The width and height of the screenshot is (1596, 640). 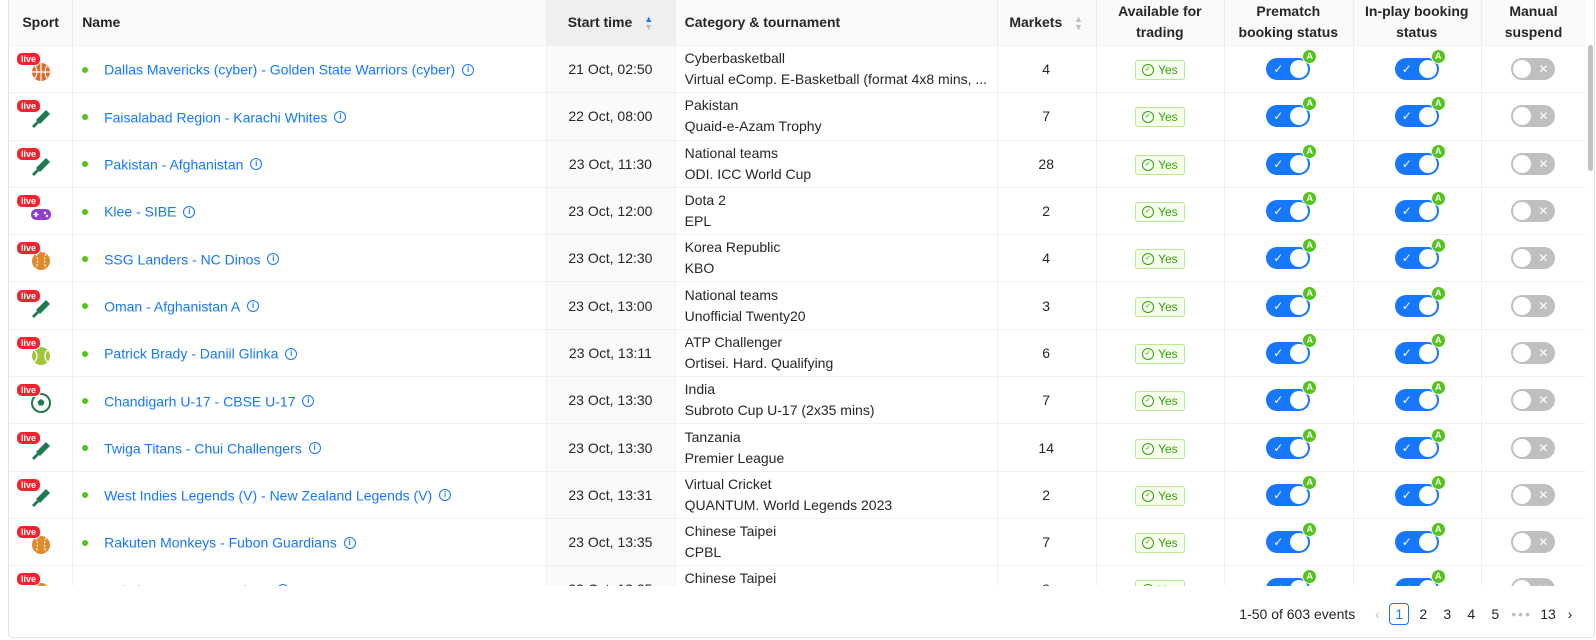 I want to click on page-last: 13, so click(x=1548, y=614).